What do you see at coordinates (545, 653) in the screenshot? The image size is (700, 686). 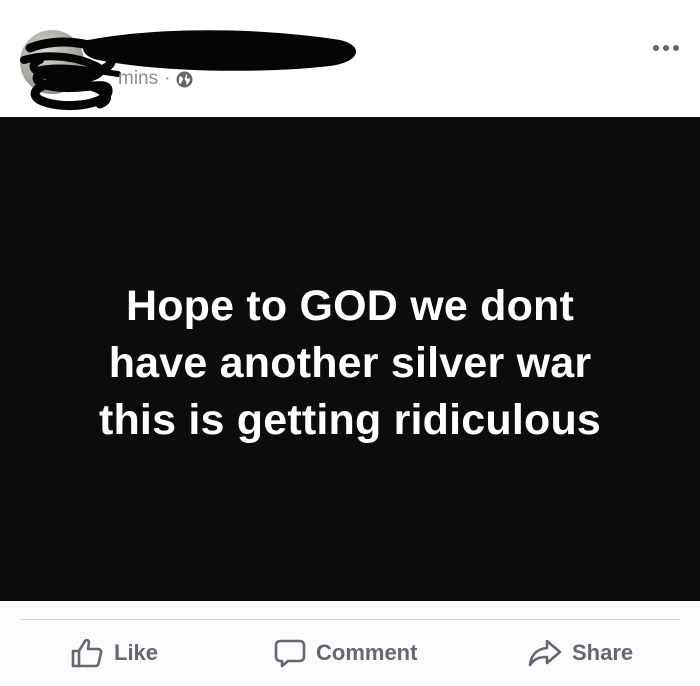 I see `share-arrow-icon` at bounding box center [545, 653].